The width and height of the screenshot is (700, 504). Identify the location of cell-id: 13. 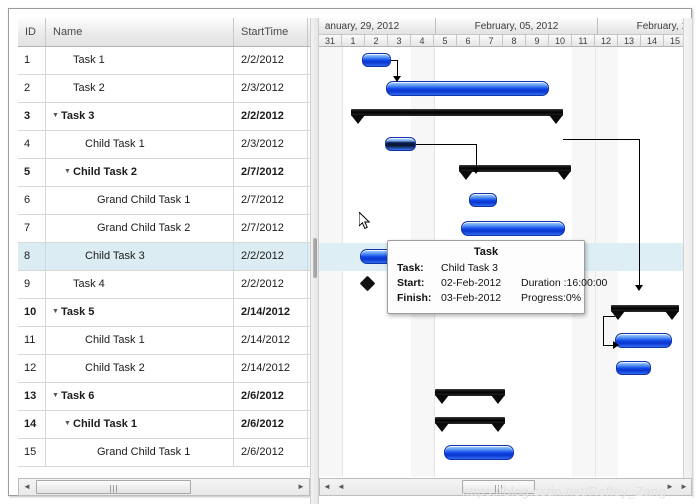
(32, 396).